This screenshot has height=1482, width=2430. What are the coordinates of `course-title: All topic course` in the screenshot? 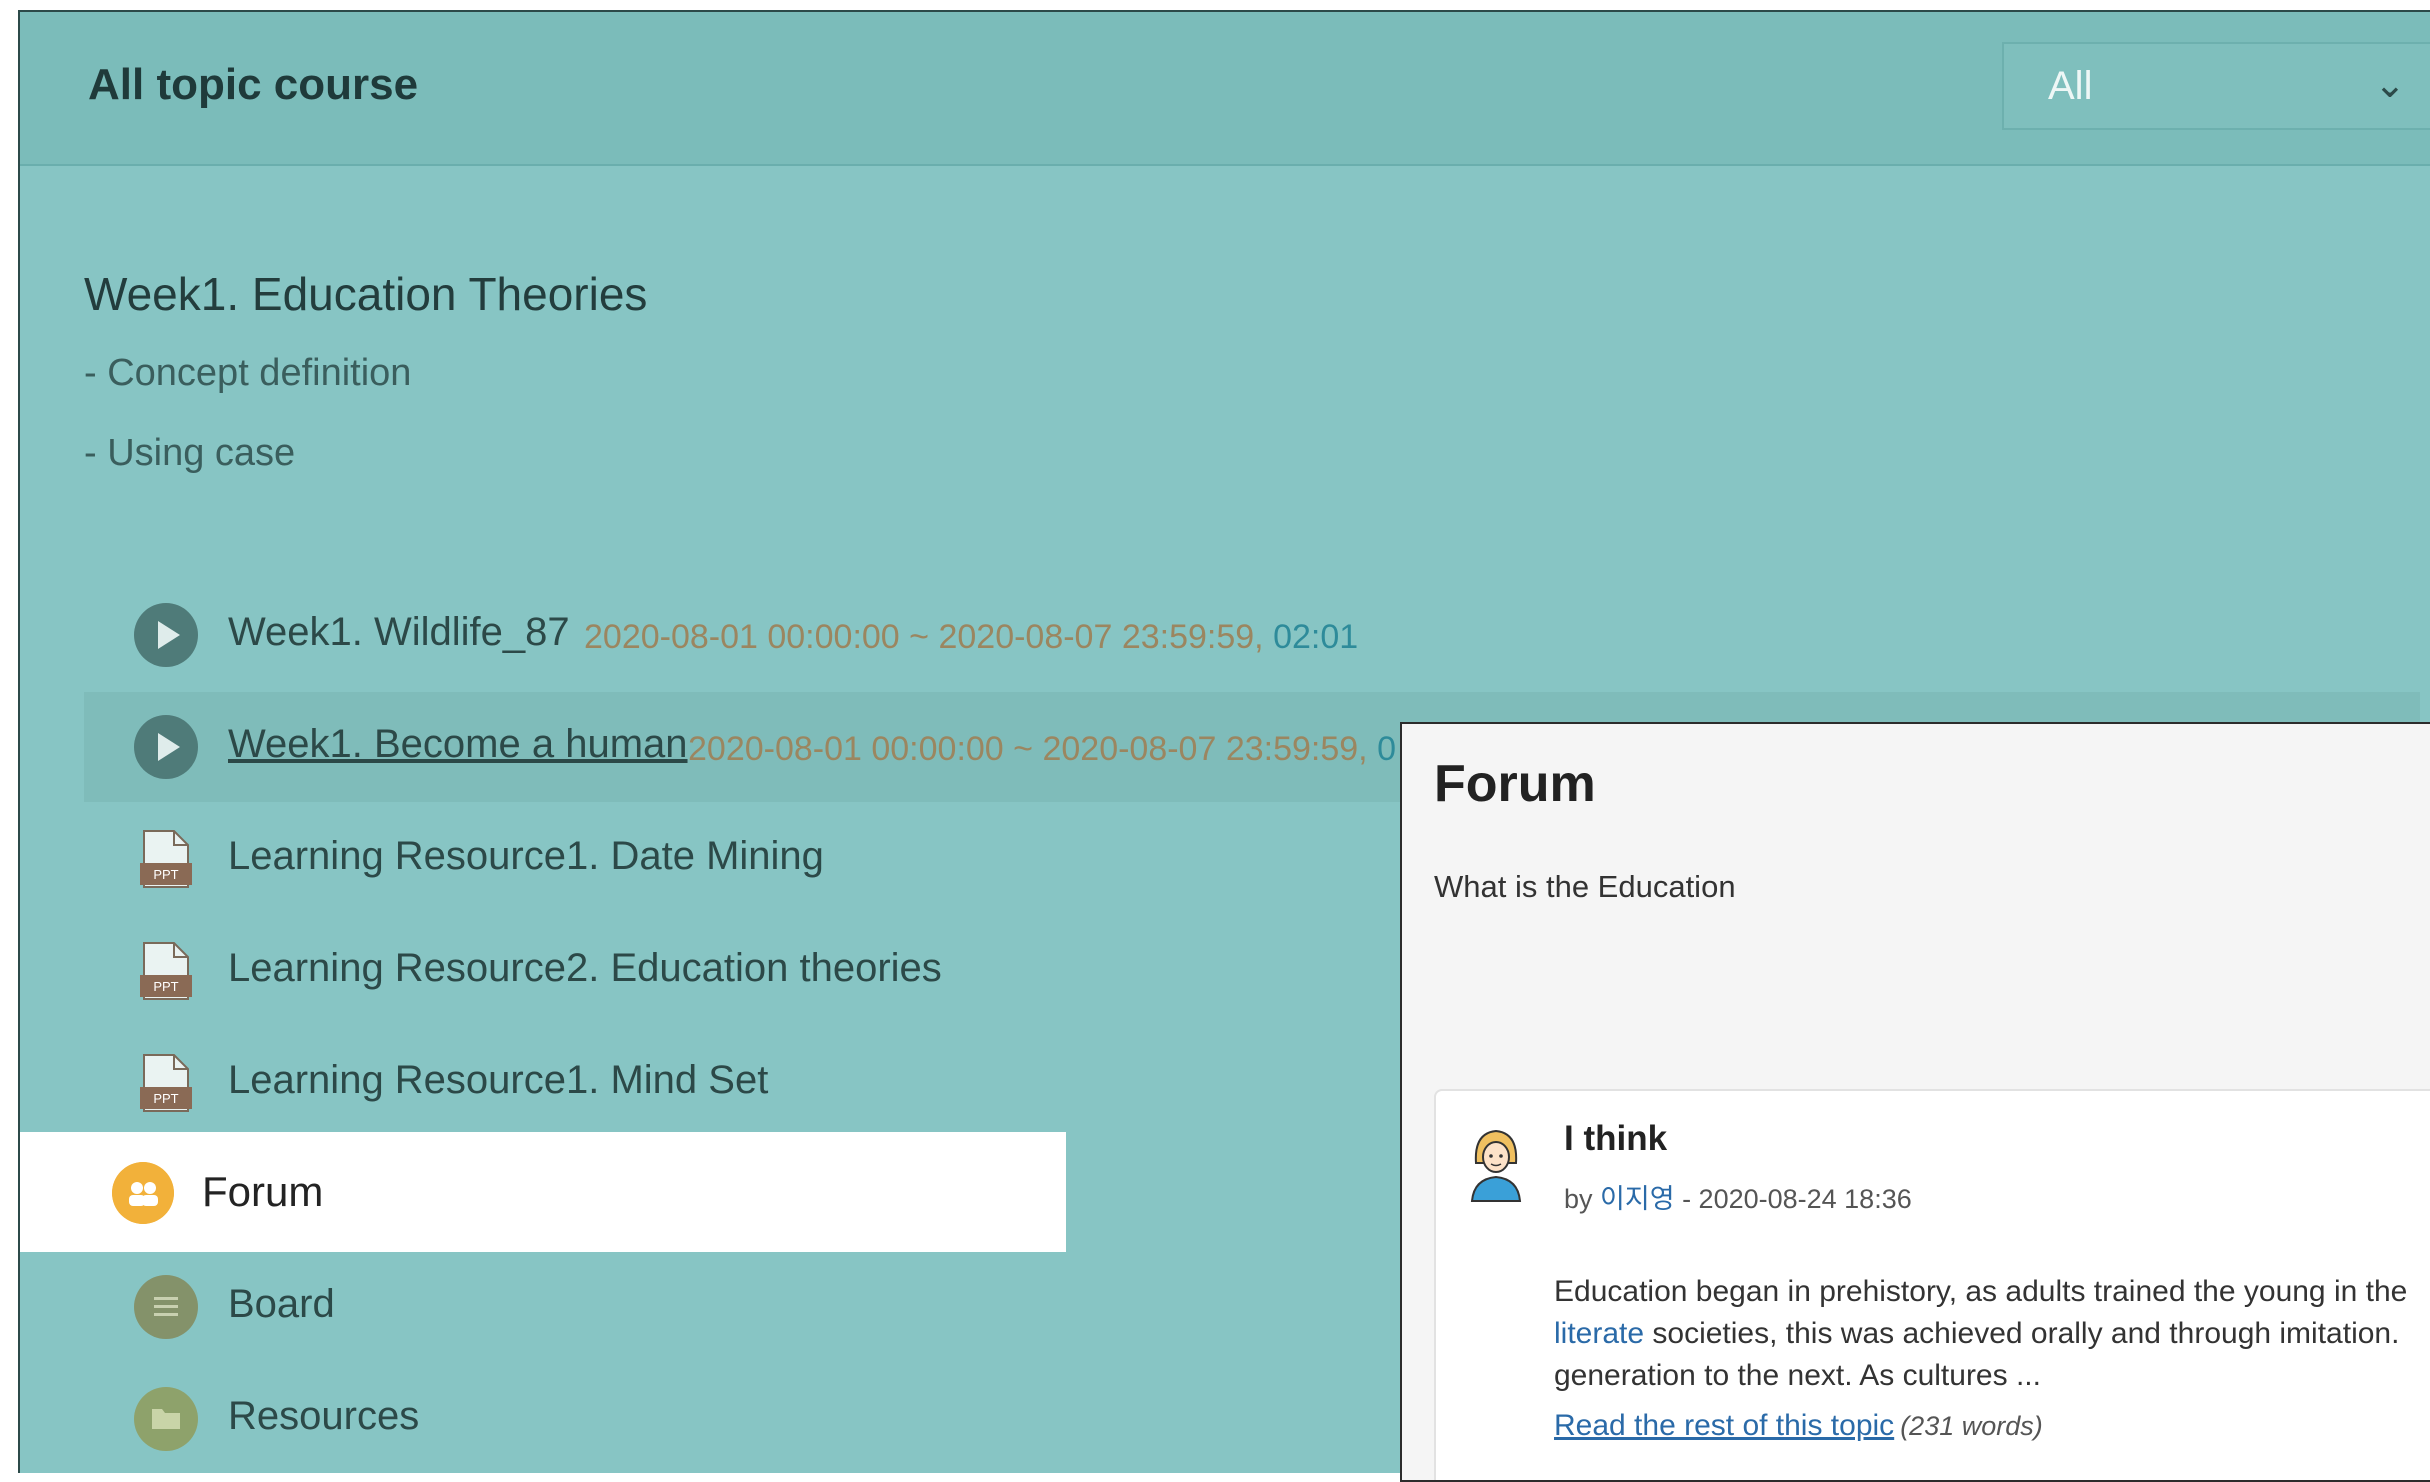 It's located at (253, 84).